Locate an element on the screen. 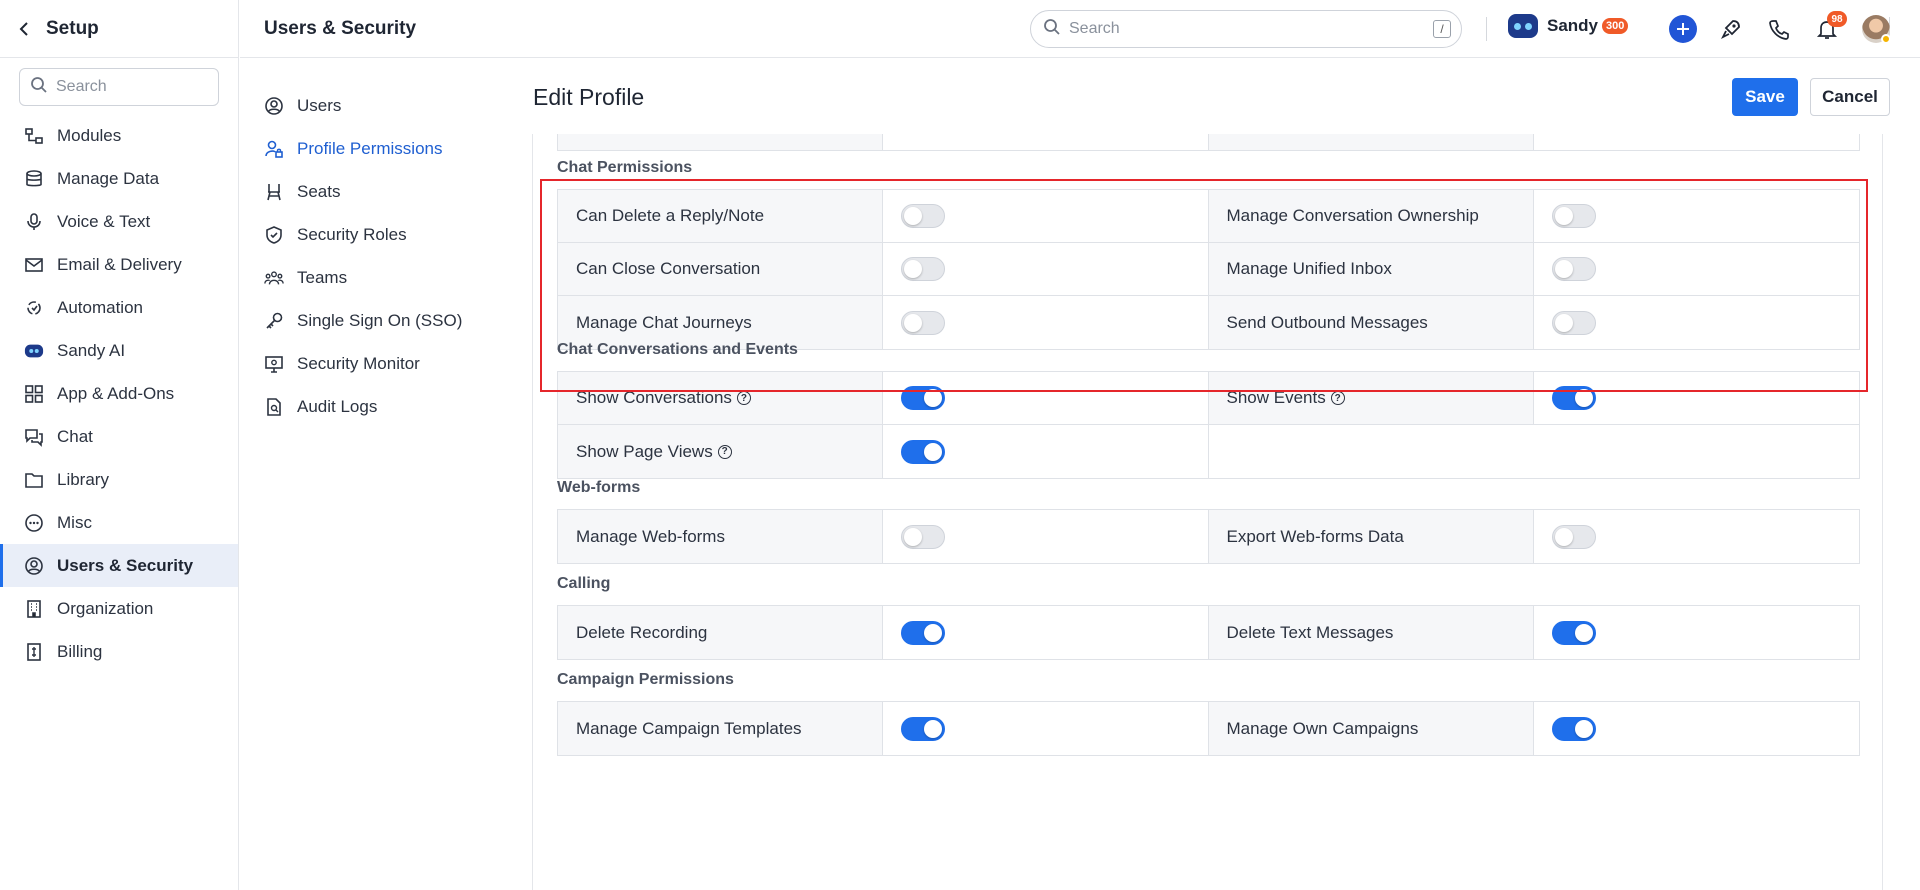 The width and height of the screenshot is (1920, 890). subnav-item-security-monitor: Security Monitor is located at coordinates (381, 363).